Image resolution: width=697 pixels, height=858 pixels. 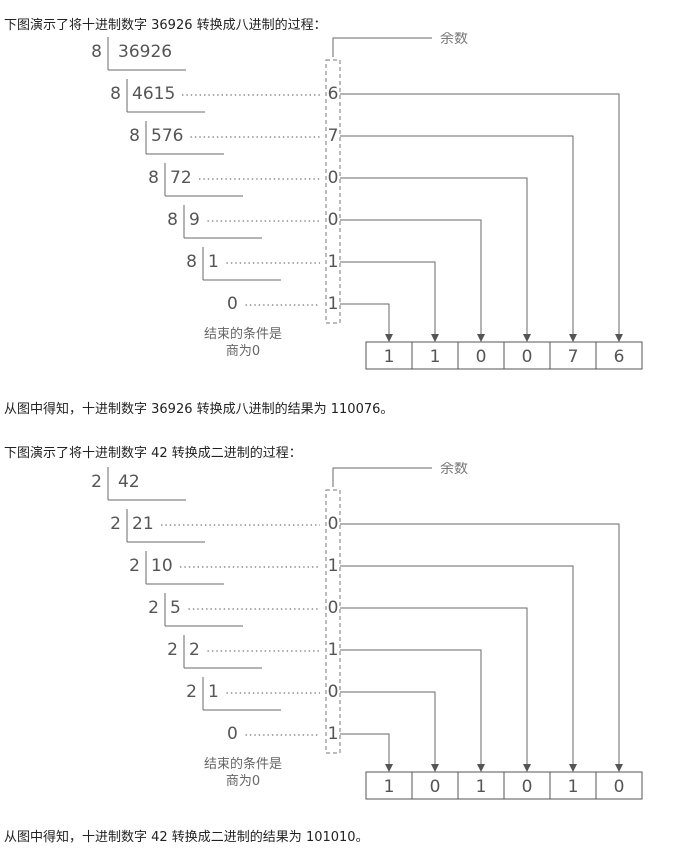 What do you see at coordinates (333, 650) in the screenshot?
I see `remainder-3: 1` at bounding box center [333, 650].